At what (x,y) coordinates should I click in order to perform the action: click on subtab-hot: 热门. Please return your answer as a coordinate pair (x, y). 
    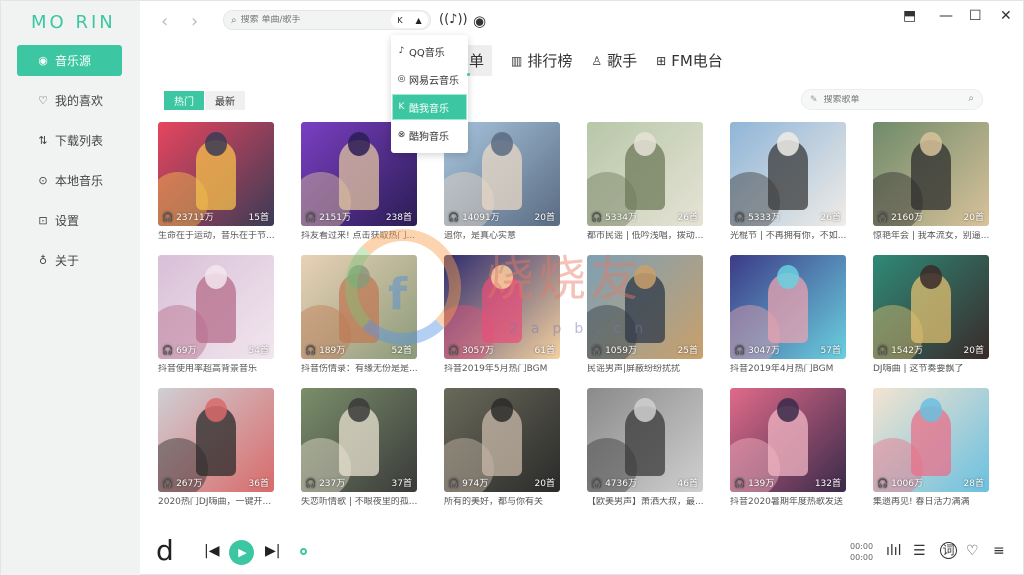
    Looking at the image, I should click on (184, 100).